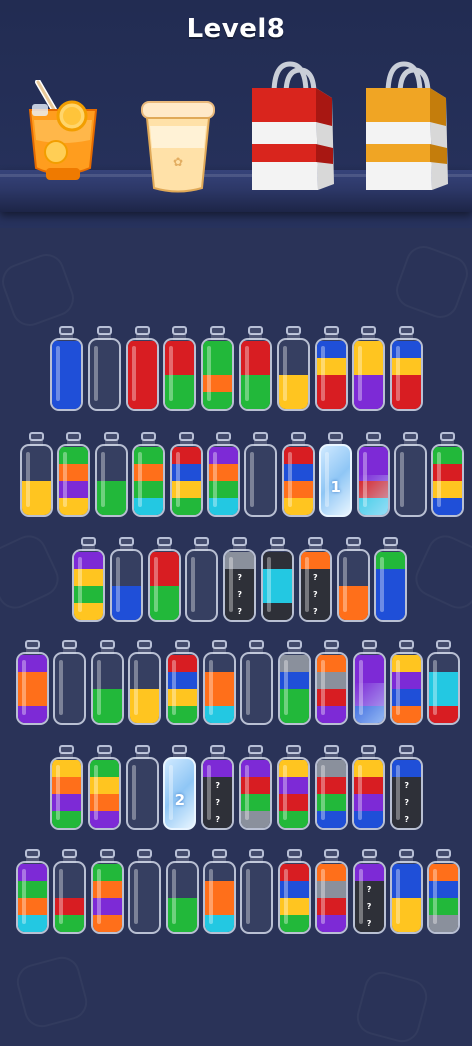 This screenshot has height=1046, width=472. Describe the element at coordinates (180, 788) in the screenshot. I see `frozen-bottle: 2` at that location.